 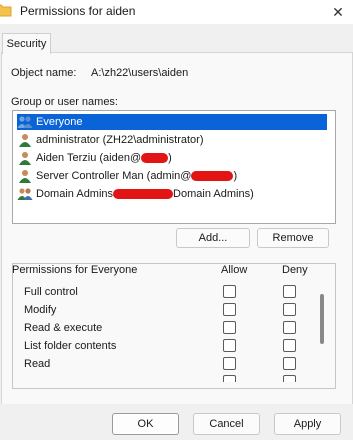 I want to click on user-name-suffix: Domain Admins), so click(x=213, y=194).